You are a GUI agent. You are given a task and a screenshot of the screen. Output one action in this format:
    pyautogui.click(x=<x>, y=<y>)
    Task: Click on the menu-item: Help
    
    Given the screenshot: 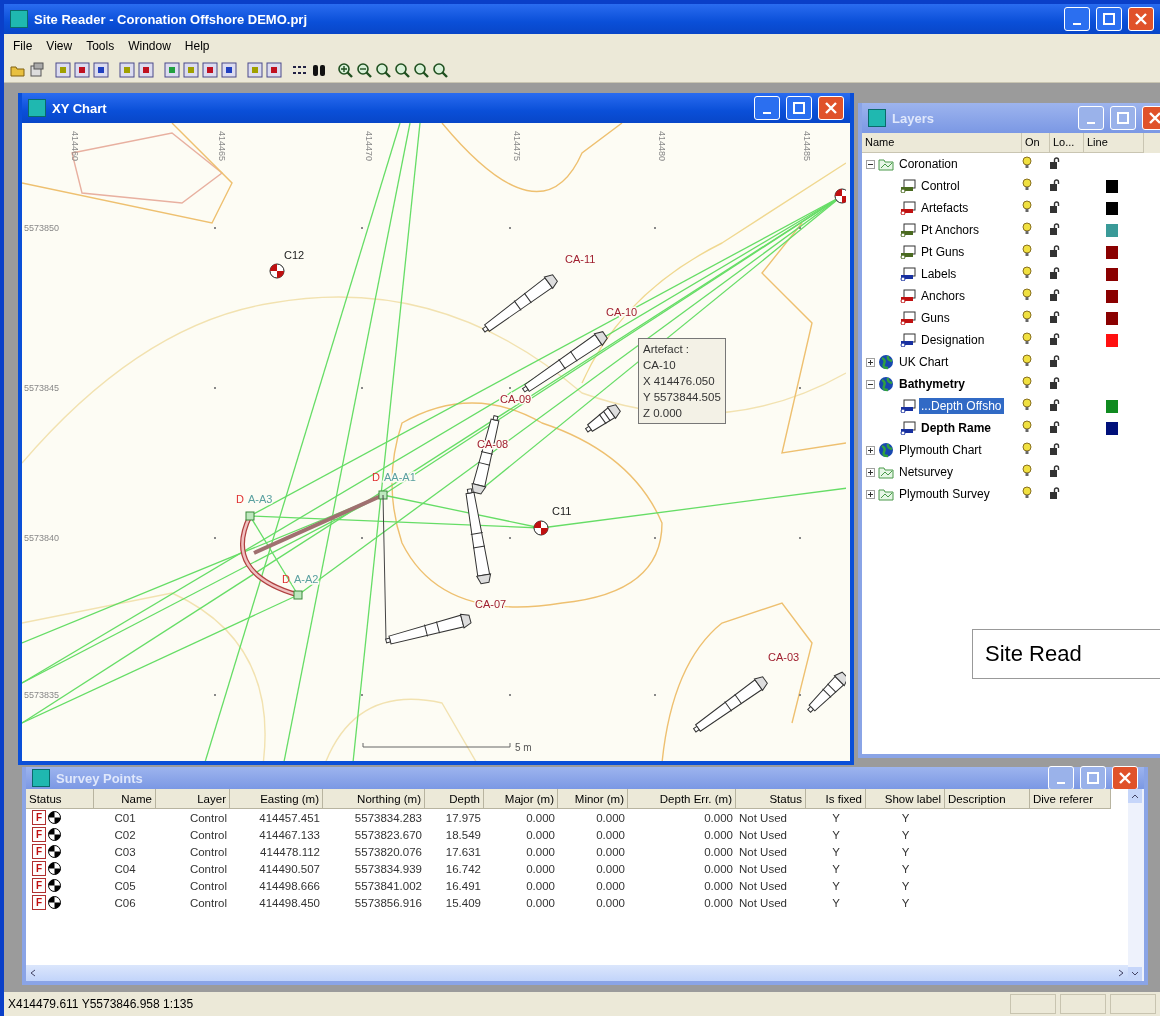 What is the action you would take?
    pyautogui.click(x=197, y=46)
    